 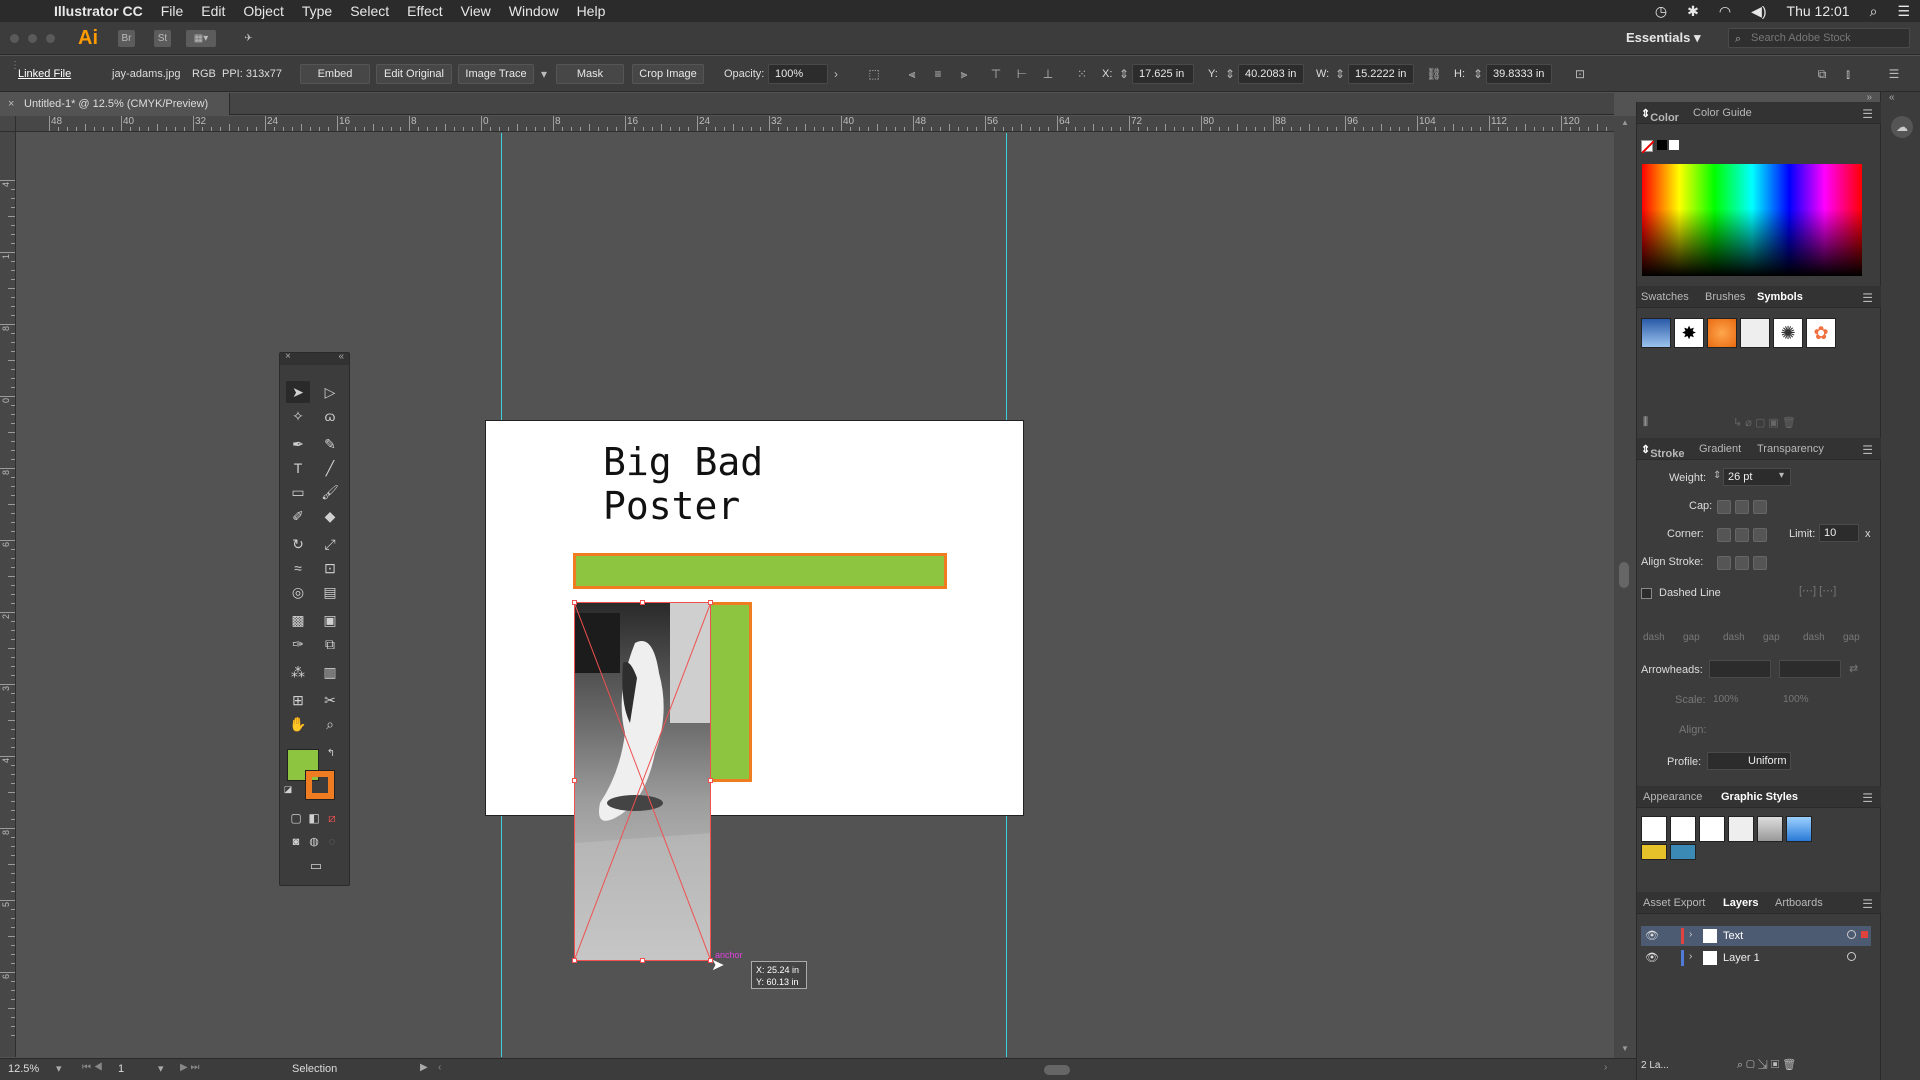 What do you see at coordinates (1672, 797) in the screenshot?
I see `tab-appearance: Appearance` at bounding box center [1672, 797].